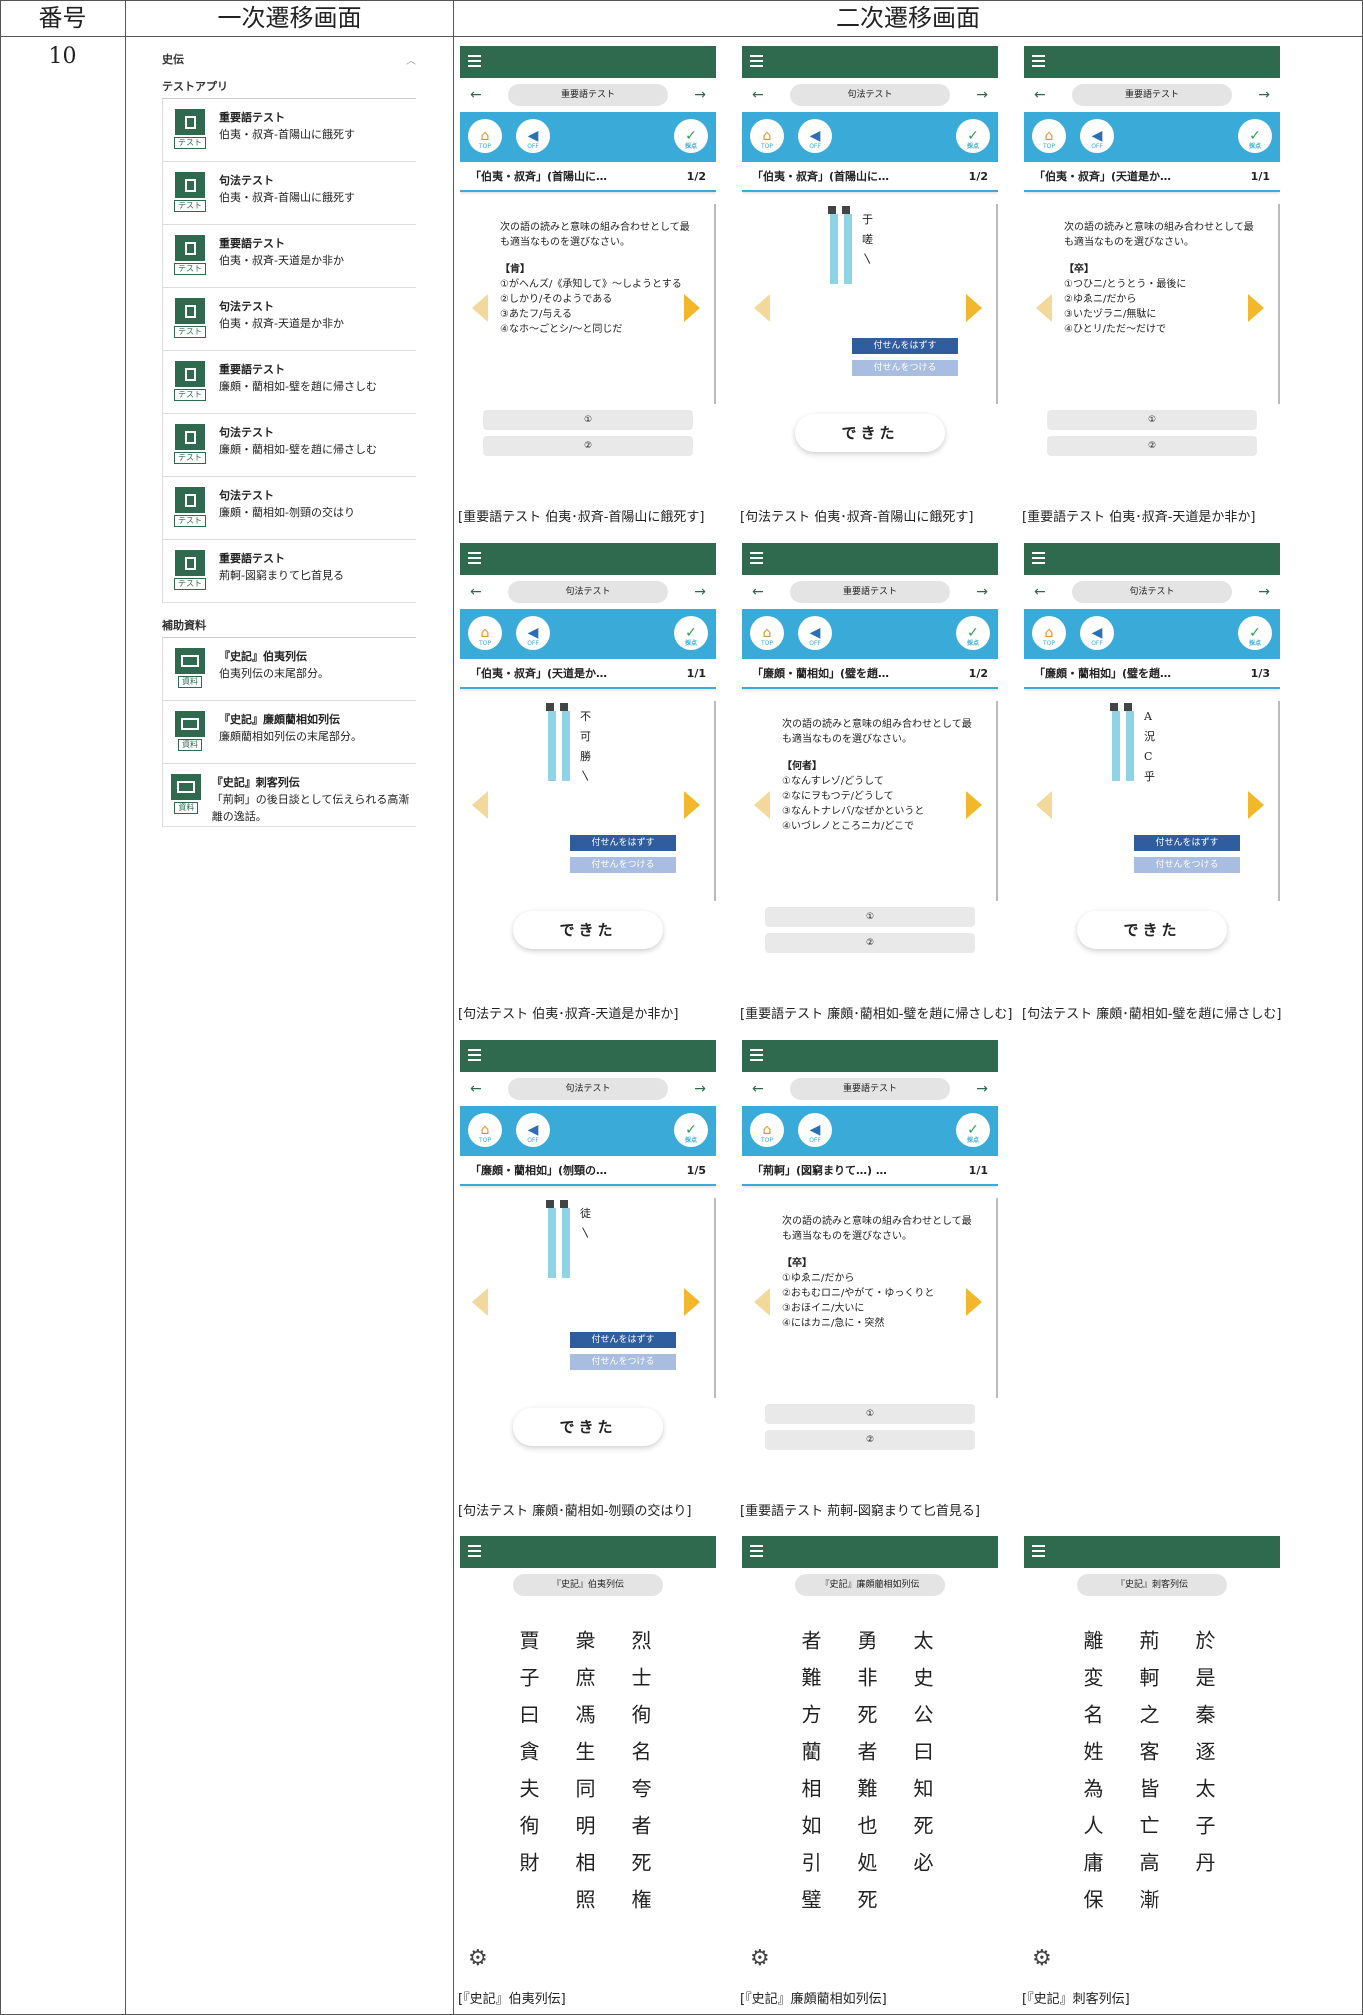 The width and height of the screenshot is (1363, 2015). I want to click on material-list-item: 資料 『史記』伯夷列伝 伯夷列伝の末尾部分。, so click(289, 669).